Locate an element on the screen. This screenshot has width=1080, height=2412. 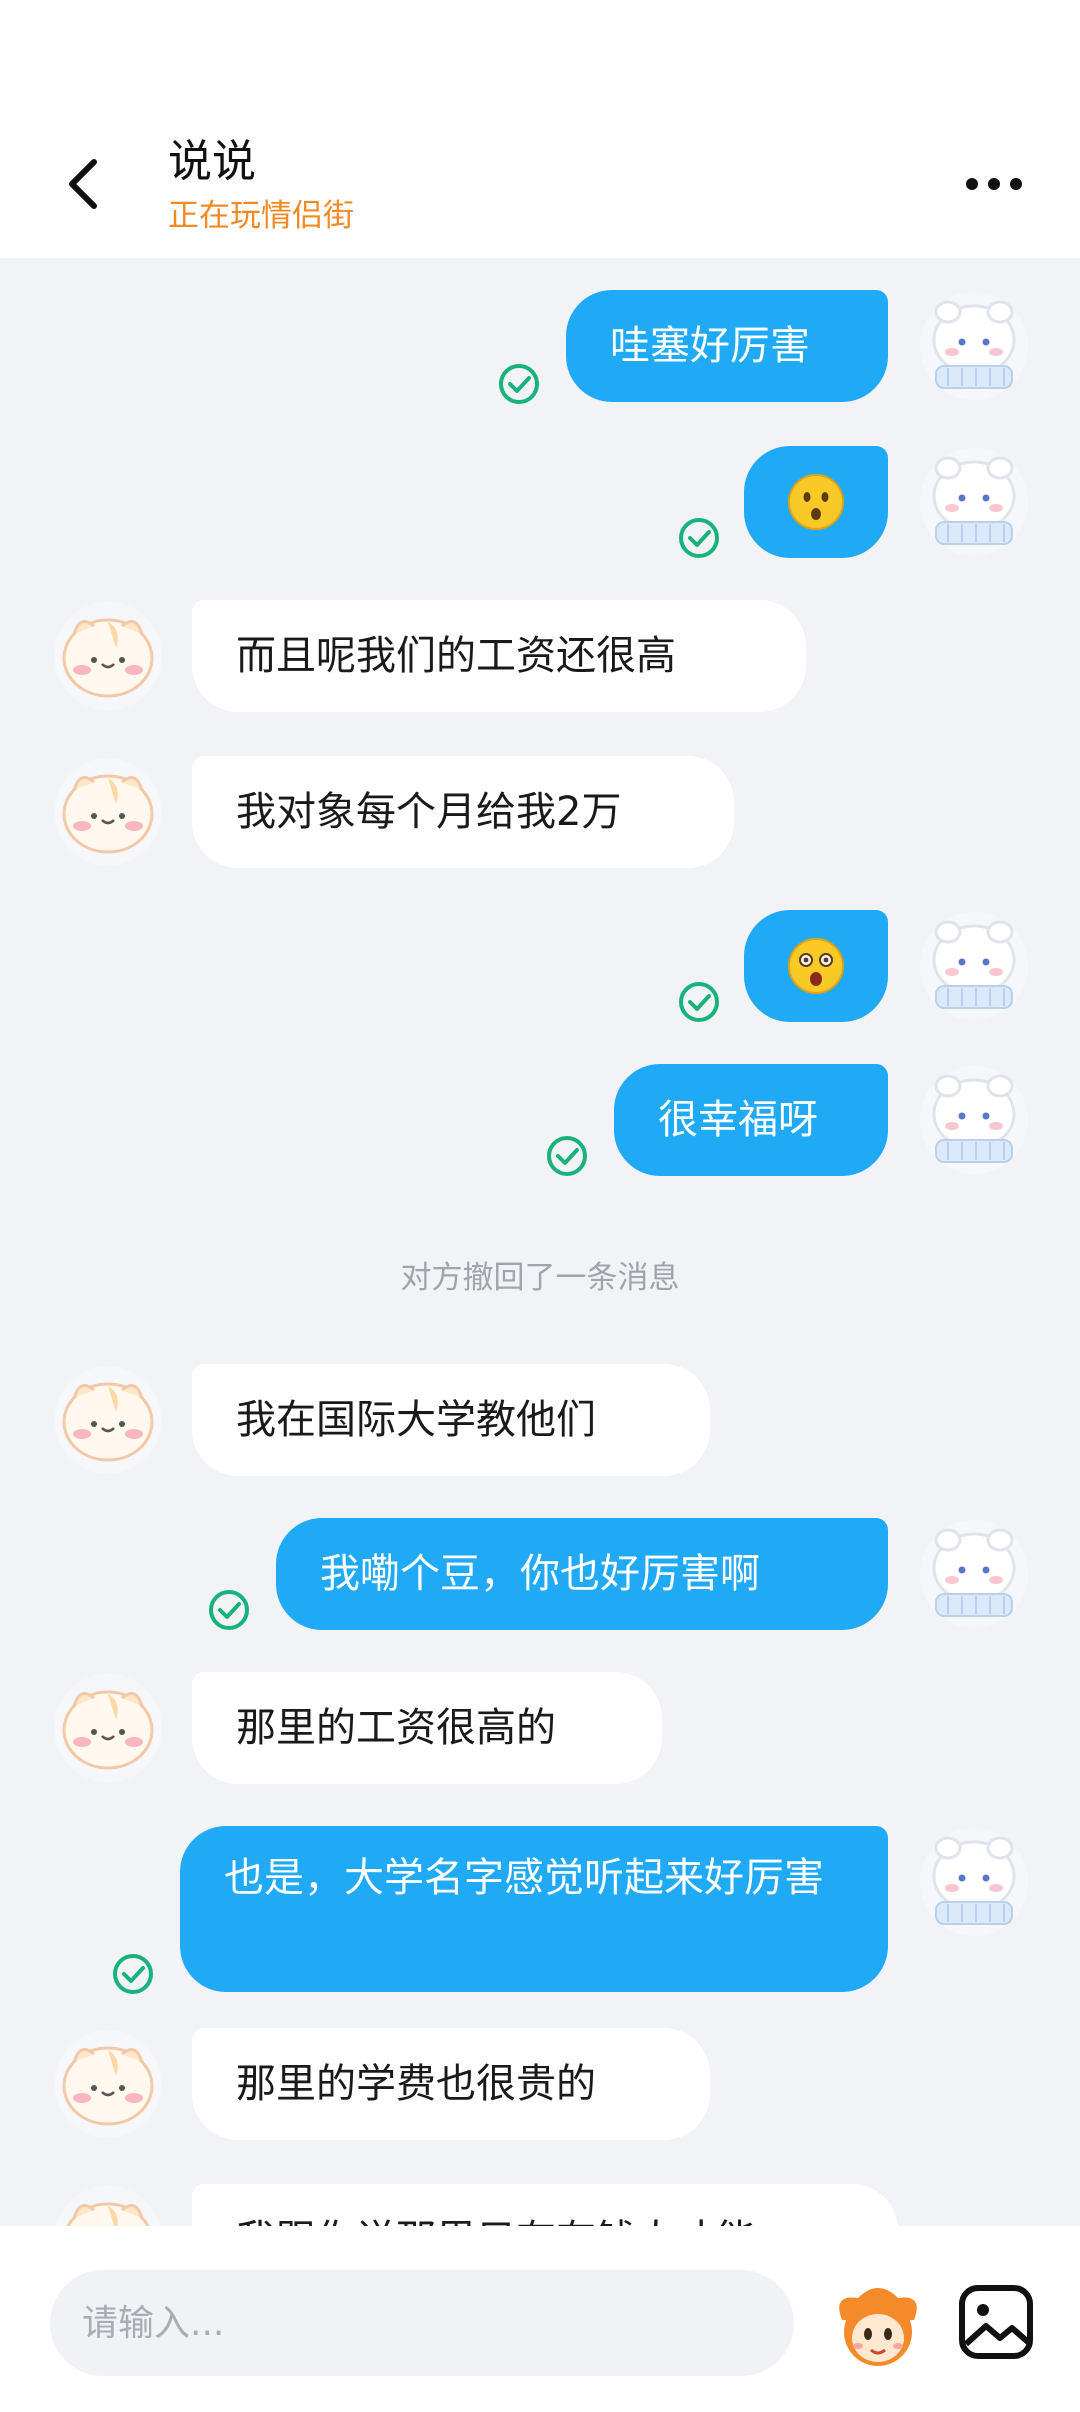
sent-message-bubble: 哇塞好厉害 is located at coordinates (727, 346).